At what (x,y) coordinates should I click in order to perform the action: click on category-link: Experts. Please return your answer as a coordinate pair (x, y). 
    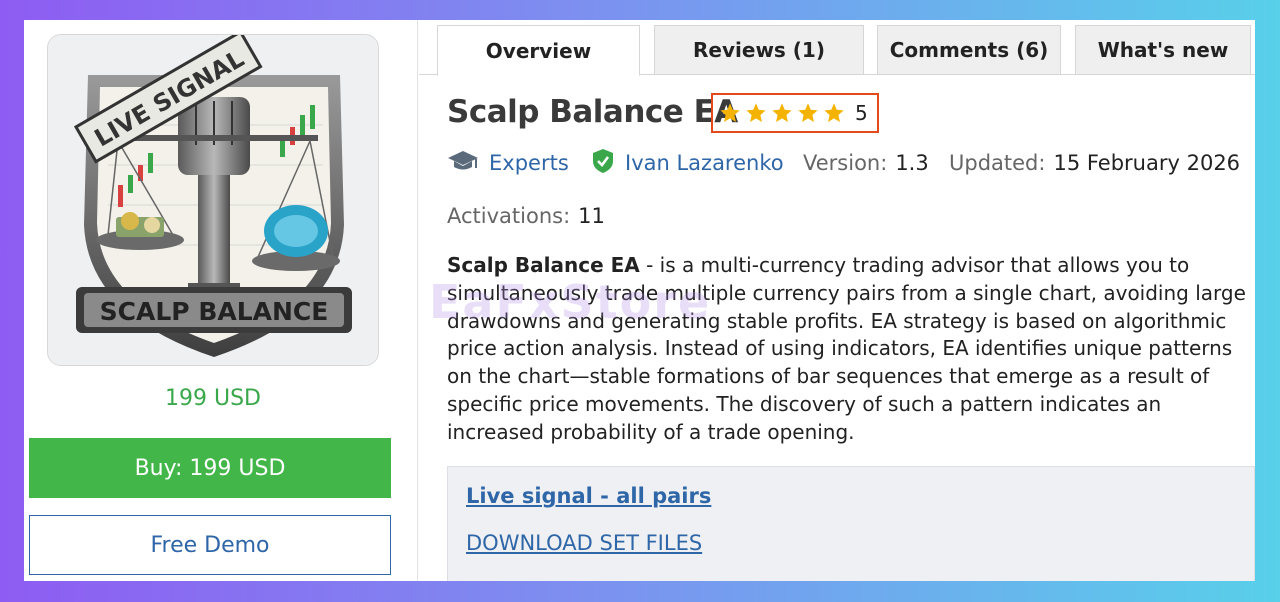
    Looking at the image, I should click on (508, 163).